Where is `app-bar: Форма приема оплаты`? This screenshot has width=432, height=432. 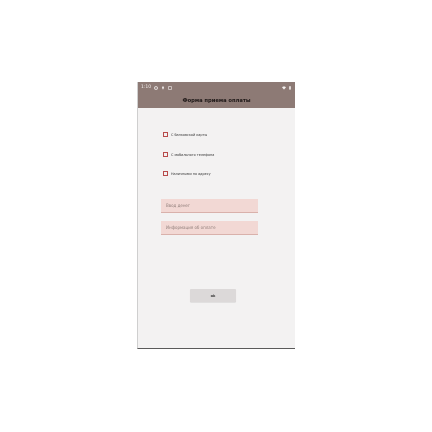
app-bar: Форма приема оплаты is located at coordinates (216, 101).